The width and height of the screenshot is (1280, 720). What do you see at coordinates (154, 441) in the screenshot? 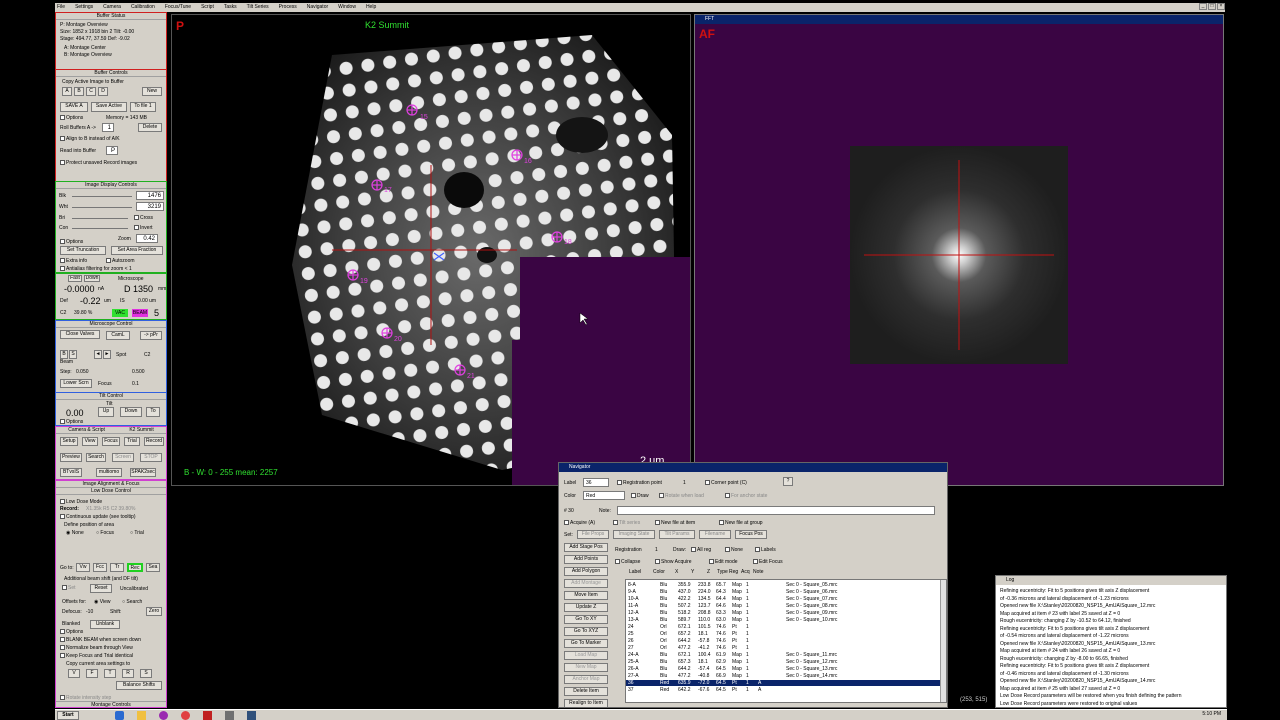
I see `record-button: Record` at bounding box center [154, 441].